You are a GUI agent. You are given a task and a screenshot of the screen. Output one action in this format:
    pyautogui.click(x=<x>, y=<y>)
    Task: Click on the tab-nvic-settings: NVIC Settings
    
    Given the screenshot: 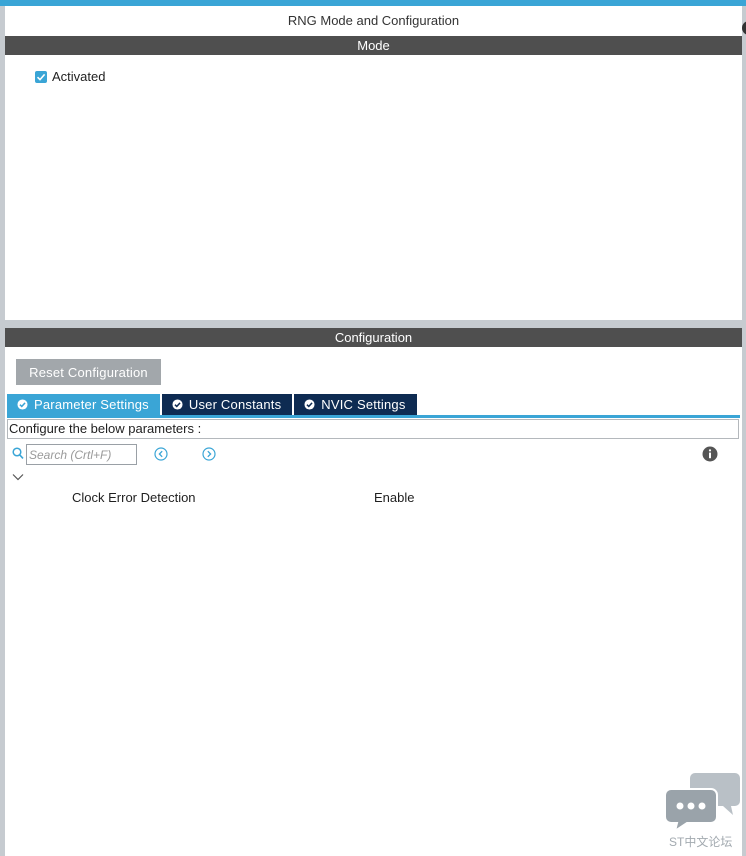 What is the action you would take?
    pyautogui.click(x=355, y=404)
    